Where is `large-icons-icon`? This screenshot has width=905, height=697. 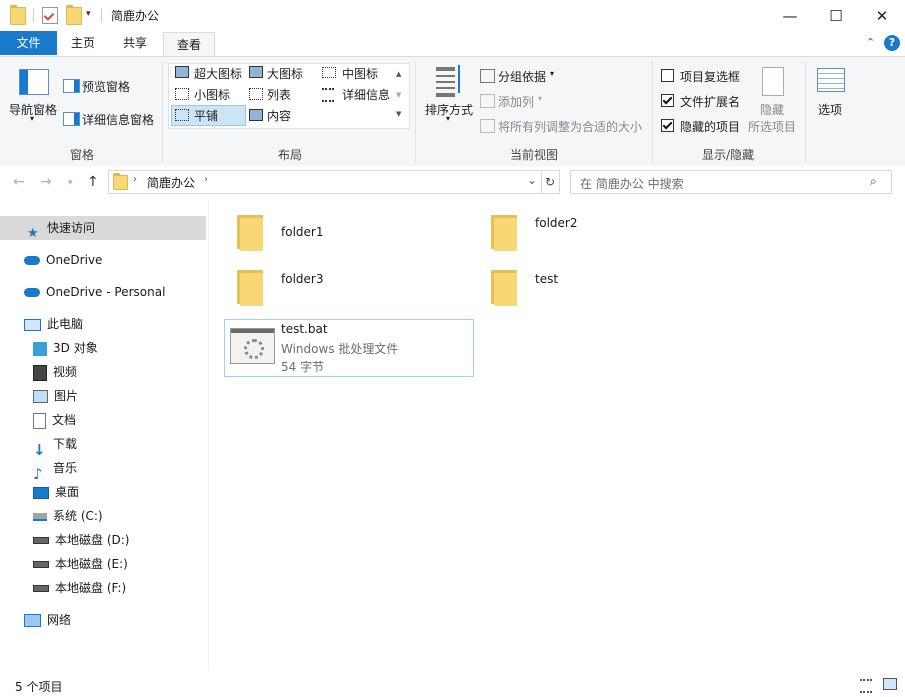 large-icons-icon is located at coordinates (256, 72).